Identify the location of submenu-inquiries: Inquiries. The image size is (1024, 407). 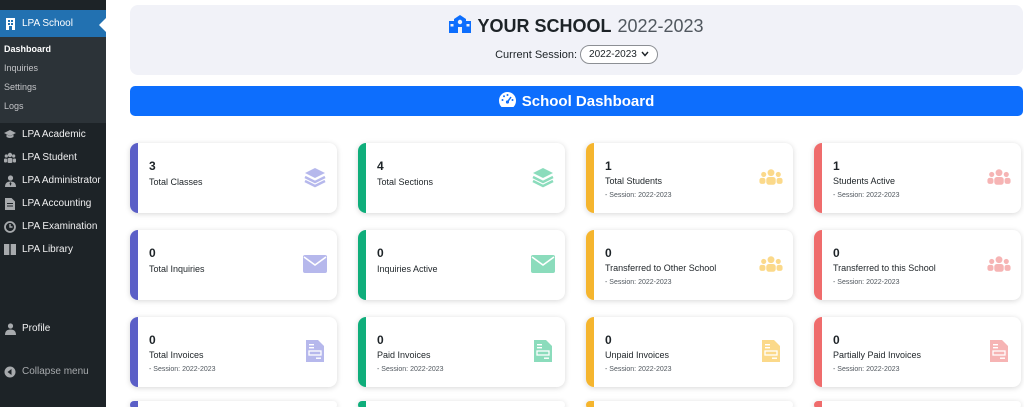
(53, 69).